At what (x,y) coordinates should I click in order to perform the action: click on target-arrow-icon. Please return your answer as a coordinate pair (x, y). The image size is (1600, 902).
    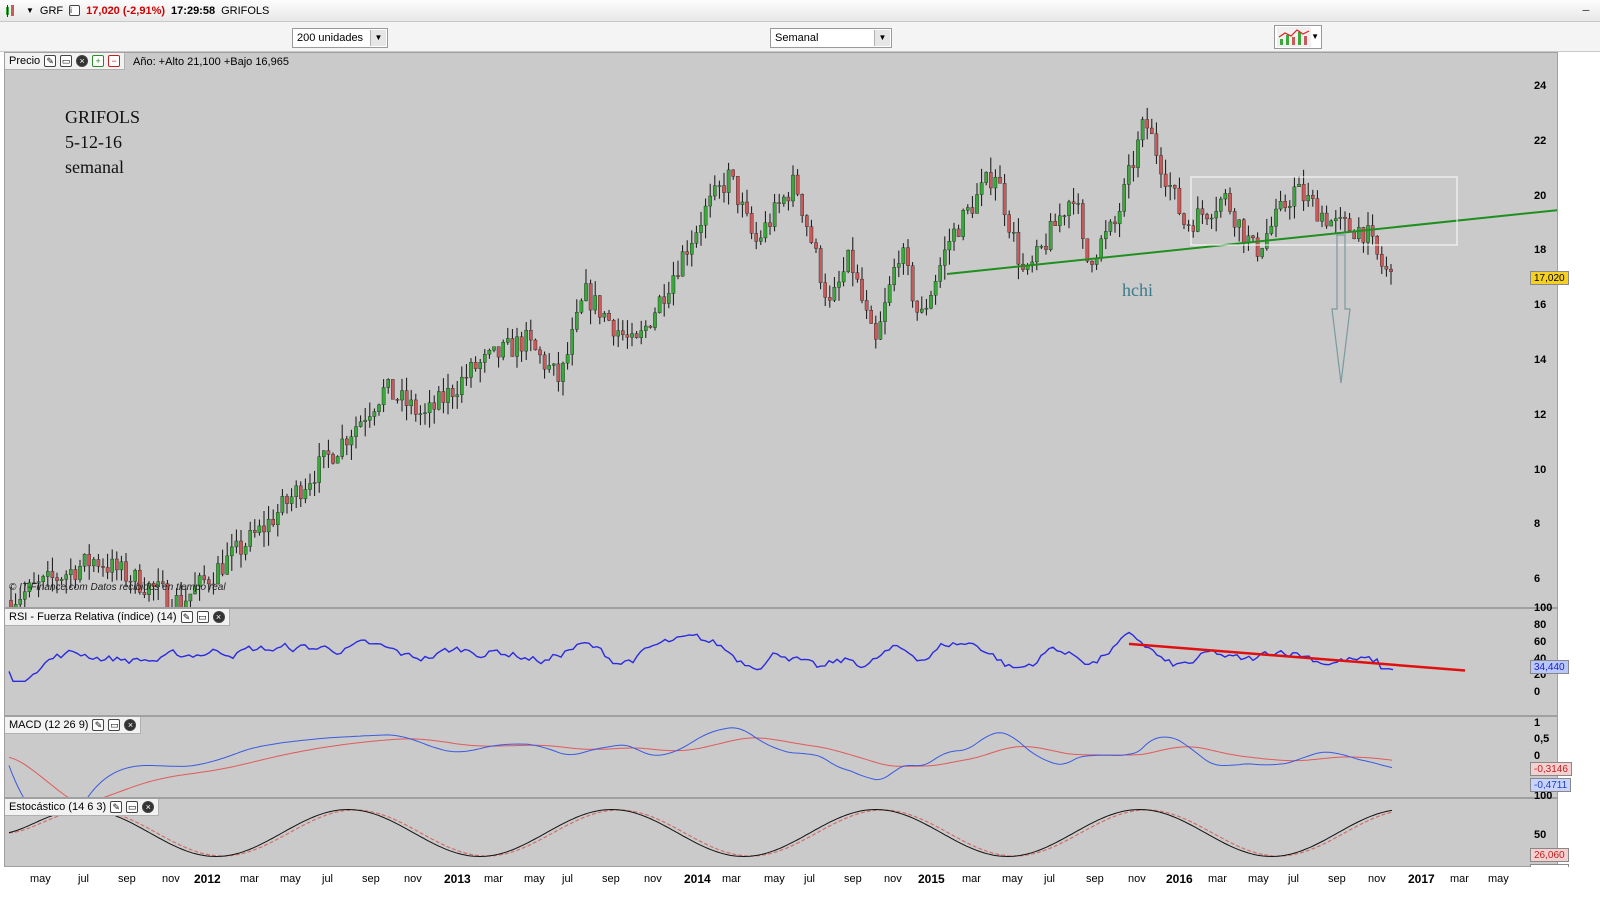
    Looking at the image, I should click on (1341, 309).